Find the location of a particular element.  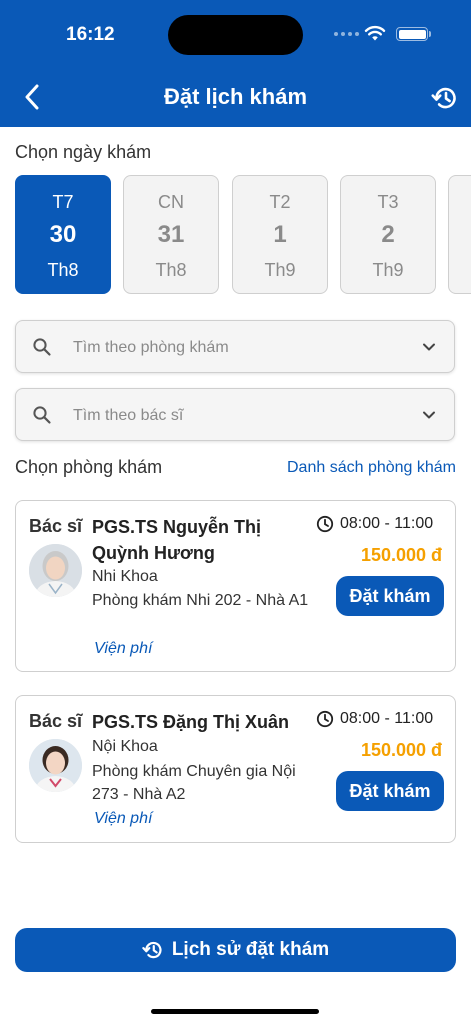

home-indicator is located at coordinates (235, 1011).